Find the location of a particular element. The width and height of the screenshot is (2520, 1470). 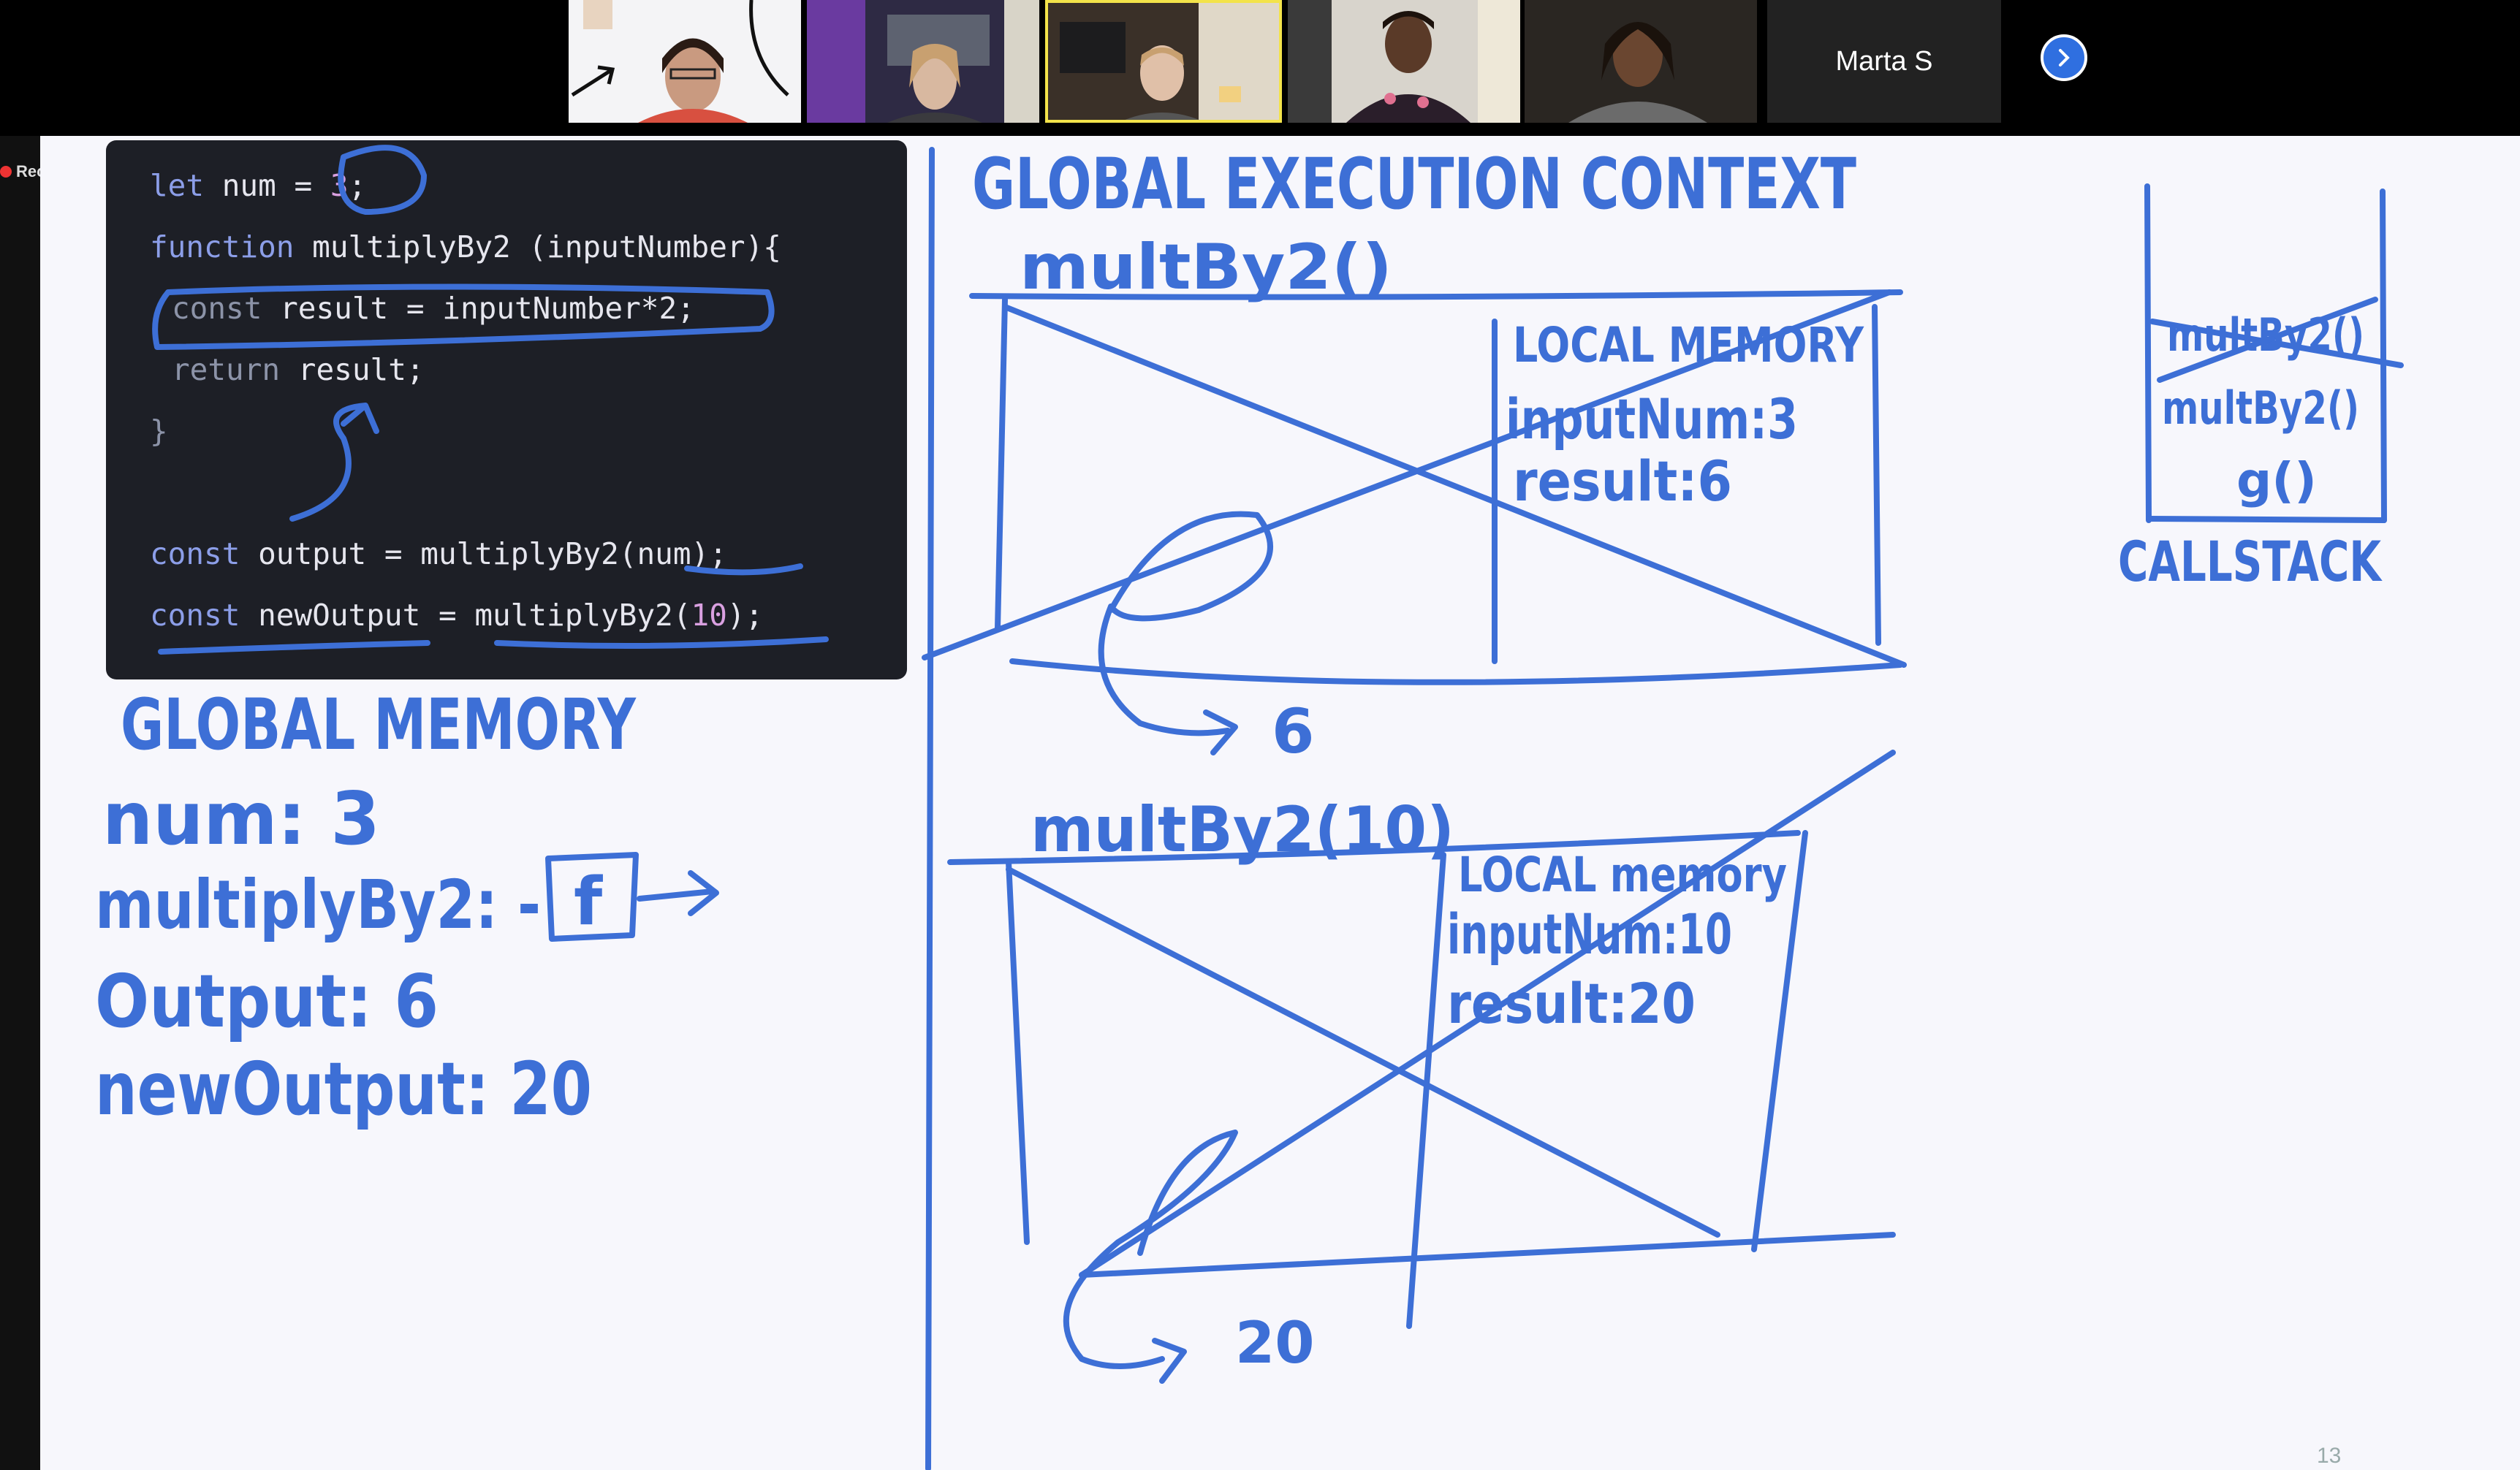

ink-ec2-swirl is located at coordinates (1150, 1257).